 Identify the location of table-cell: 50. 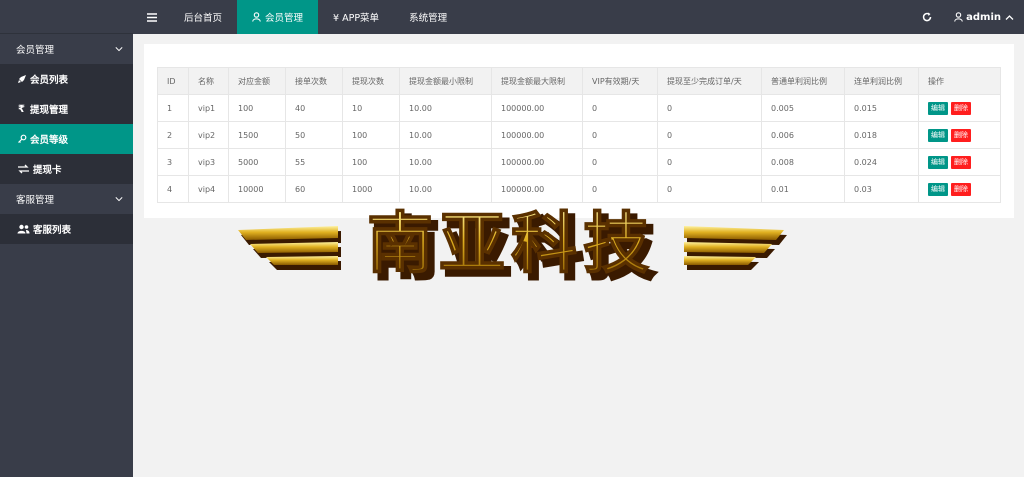
(314, 135).